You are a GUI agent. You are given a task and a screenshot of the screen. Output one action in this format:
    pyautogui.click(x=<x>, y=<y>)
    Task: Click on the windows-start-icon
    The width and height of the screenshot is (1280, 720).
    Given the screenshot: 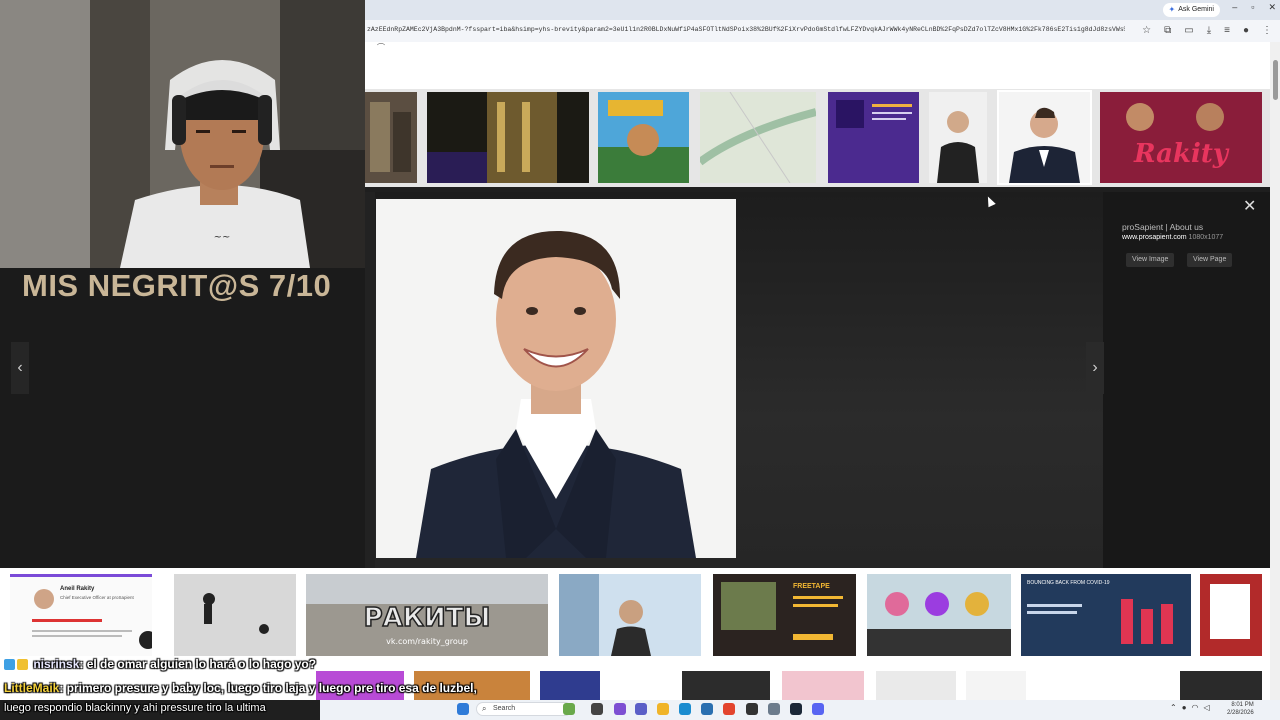 What is the action you would take?
    pyautogui.click(x=463, y=709)
    